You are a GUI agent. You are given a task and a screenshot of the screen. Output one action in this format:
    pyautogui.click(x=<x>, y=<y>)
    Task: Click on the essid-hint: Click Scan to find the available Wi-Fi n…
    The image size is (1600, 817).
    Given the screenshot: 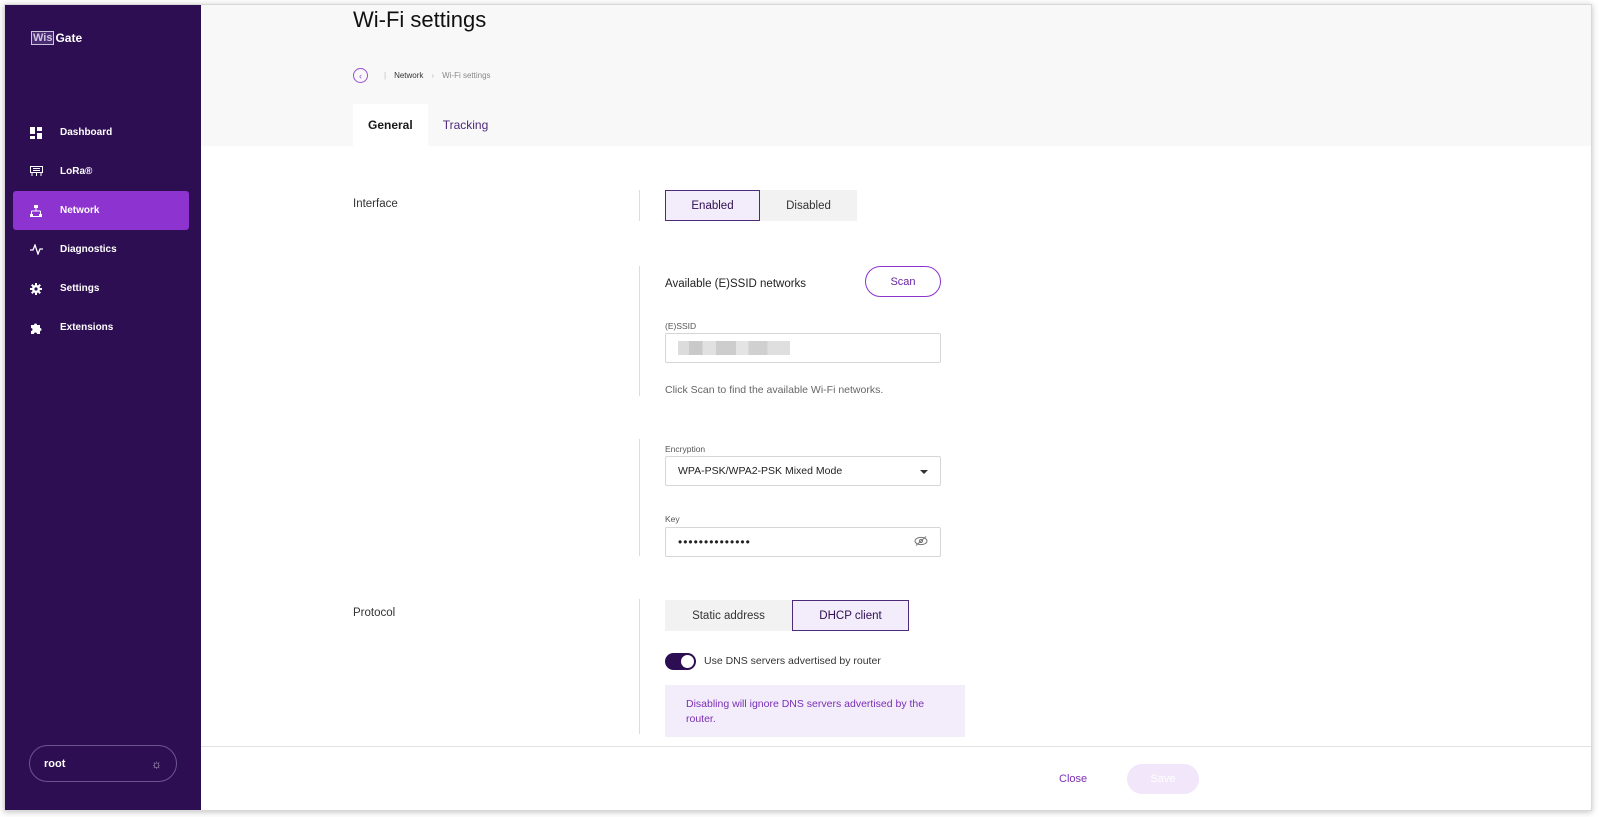 What is the action you would take?
    pyautogui.click(x=774, y=390)
    